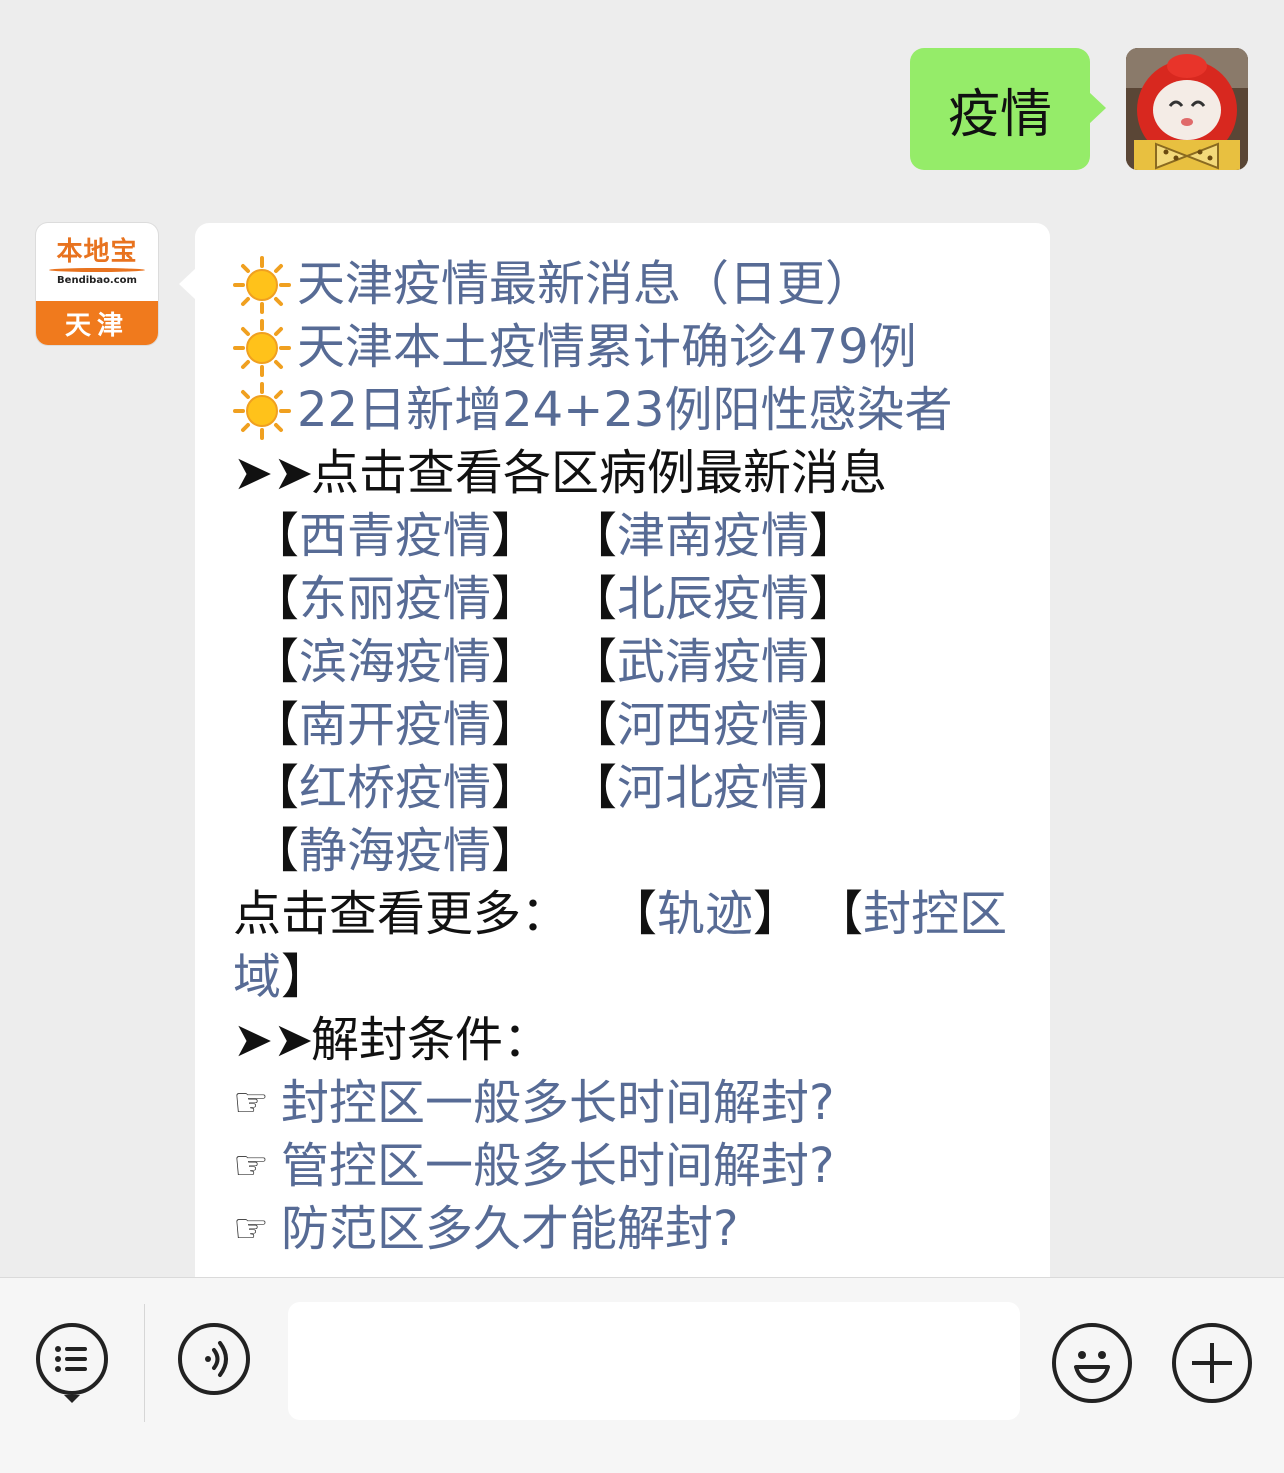  What do you see at coordinates (911, 914) in the screenshot?
I see `lockdown-area-link: 【封控区` at bounding box center [911, 914].